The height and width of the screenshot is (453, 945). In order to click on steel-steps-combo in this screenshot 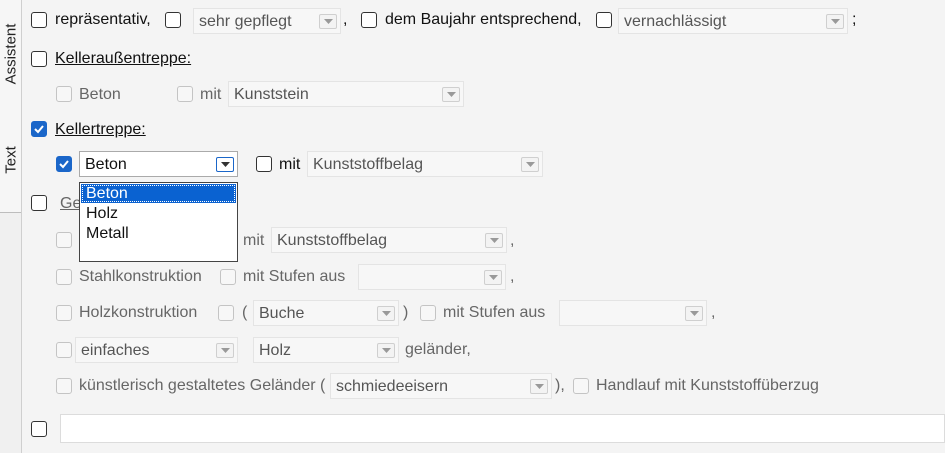, I will do `click(432, 277)`.